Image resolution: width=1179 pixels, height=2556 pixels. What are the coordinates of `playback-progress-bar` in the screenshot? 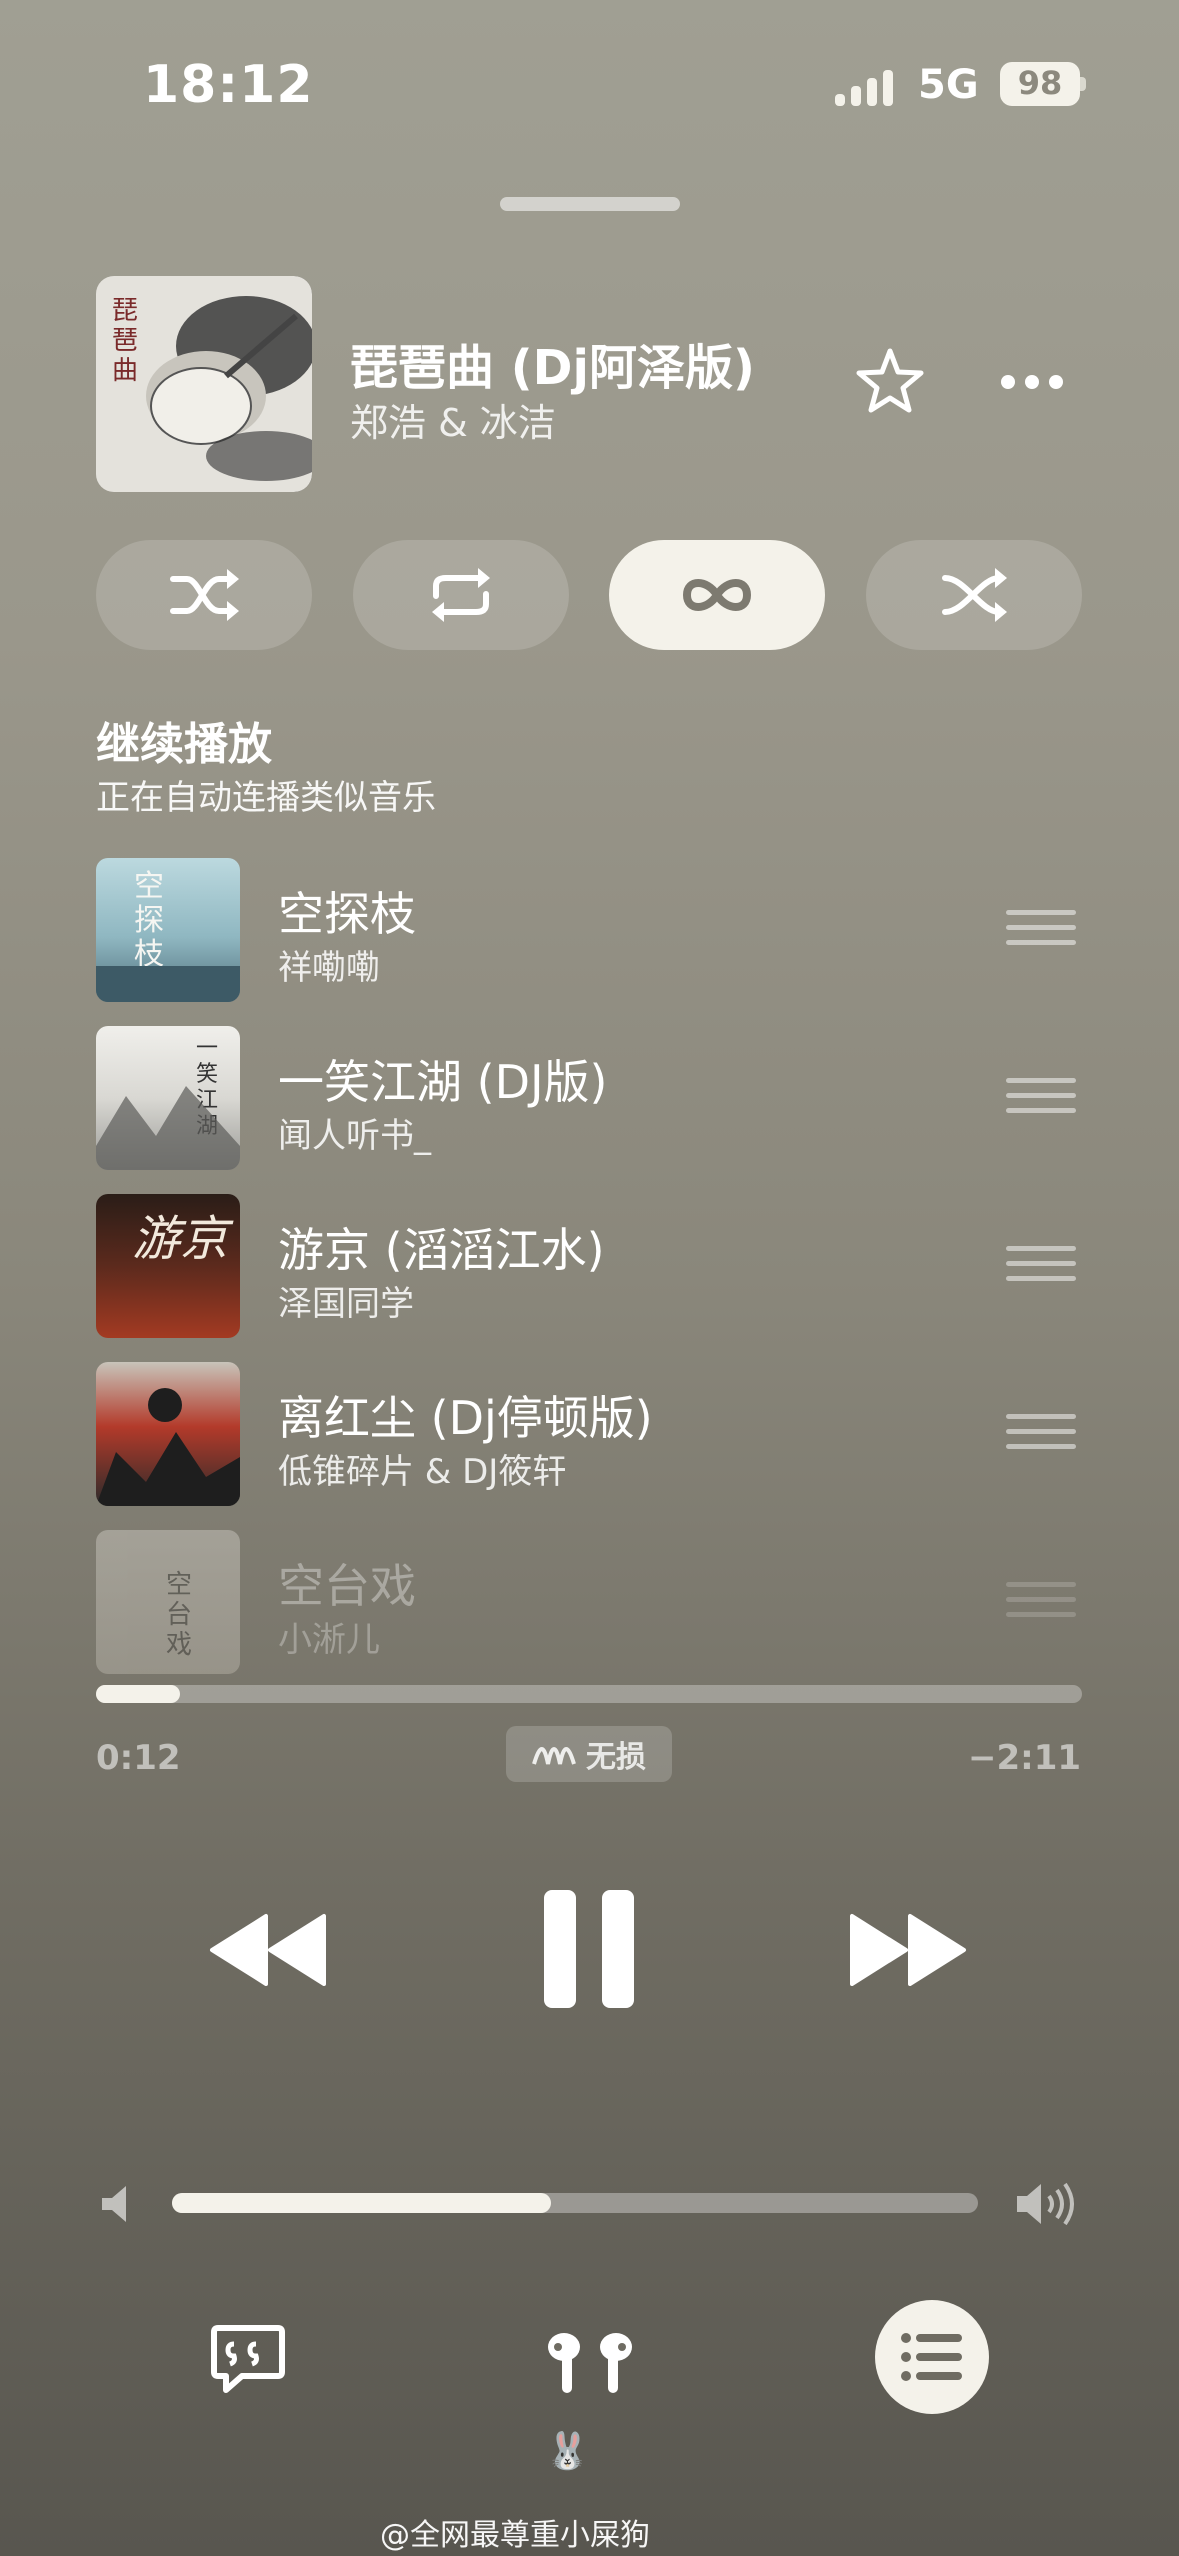 It's located at (589, 1694).